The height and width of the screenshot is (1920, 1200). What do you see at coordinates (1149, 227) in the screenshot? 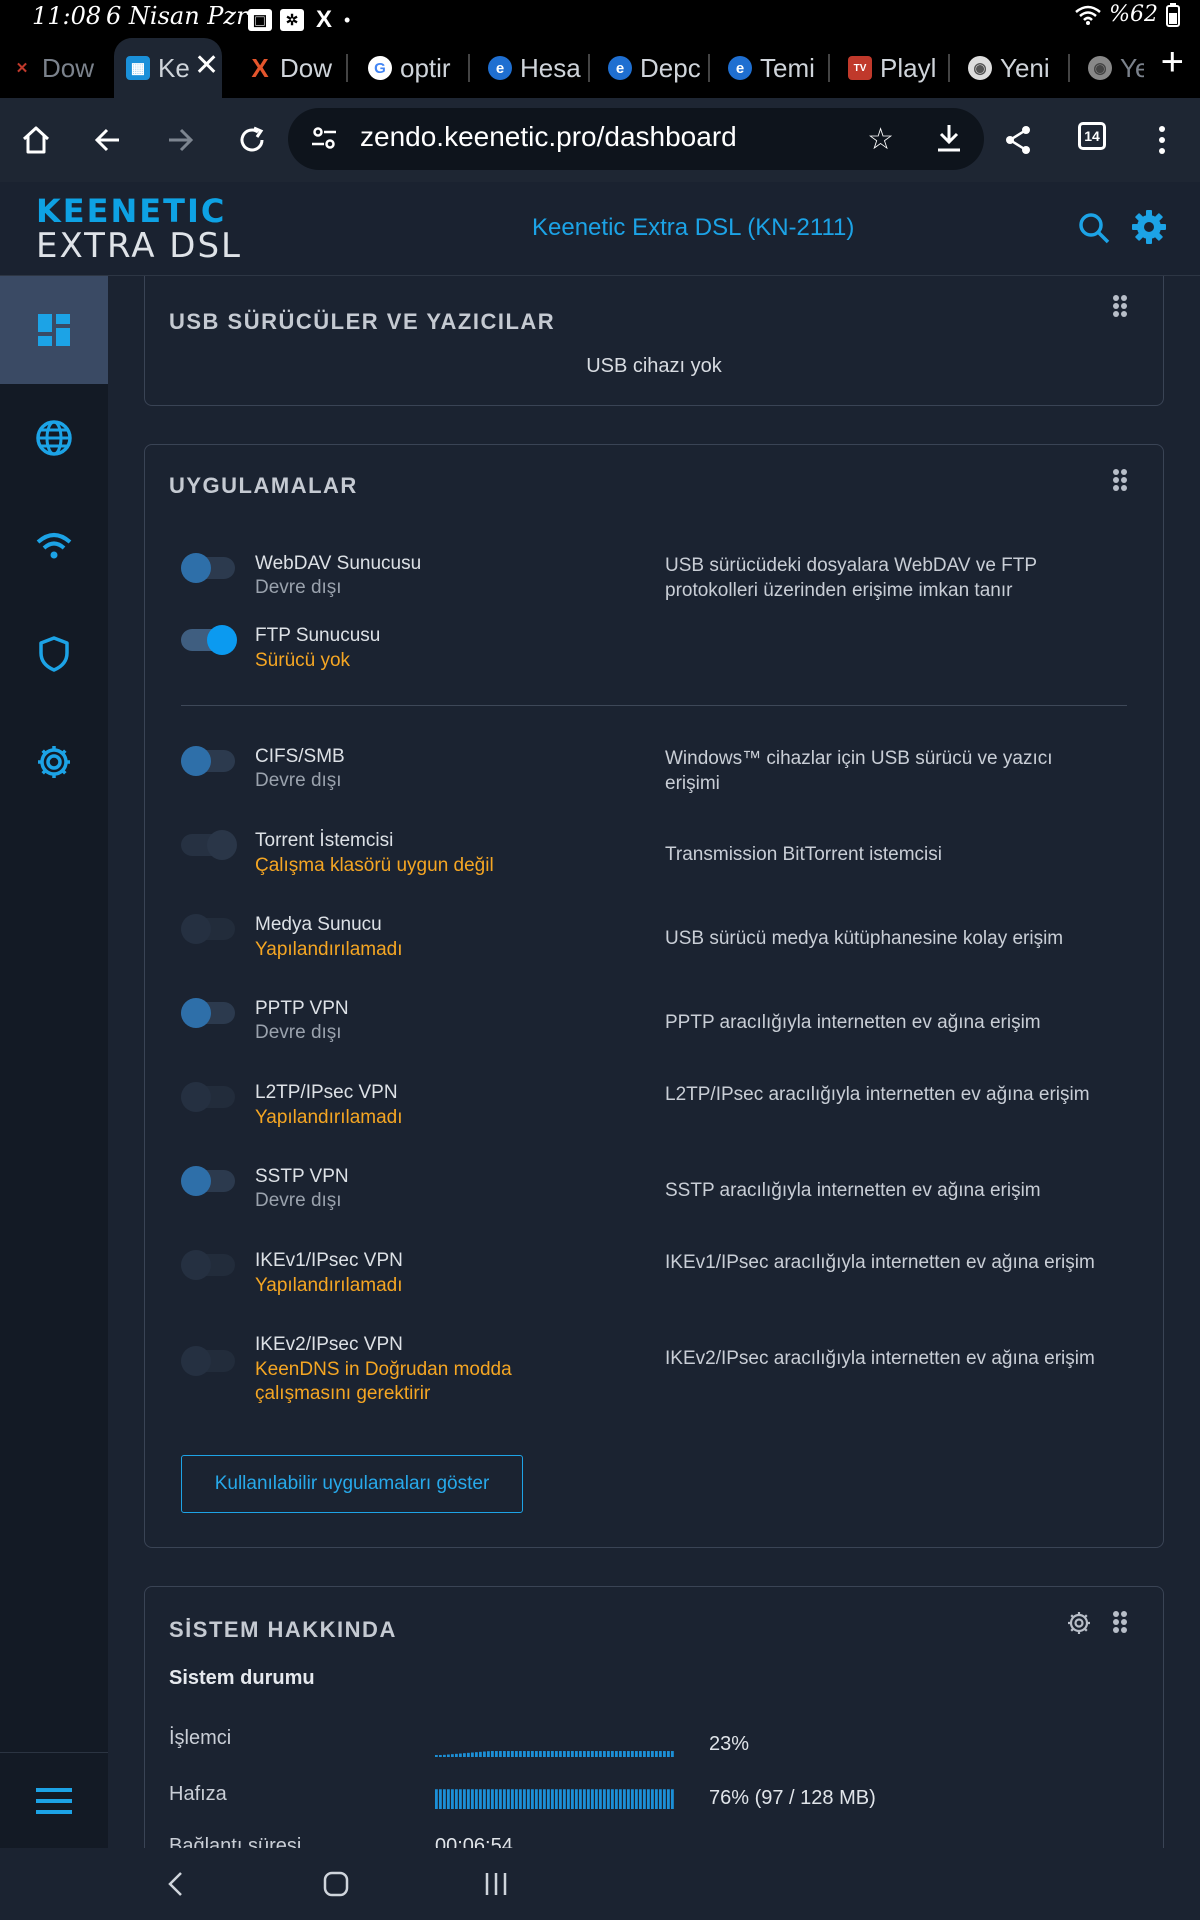
I see `settings-gear-icon` at bounding box center [1149, 227].